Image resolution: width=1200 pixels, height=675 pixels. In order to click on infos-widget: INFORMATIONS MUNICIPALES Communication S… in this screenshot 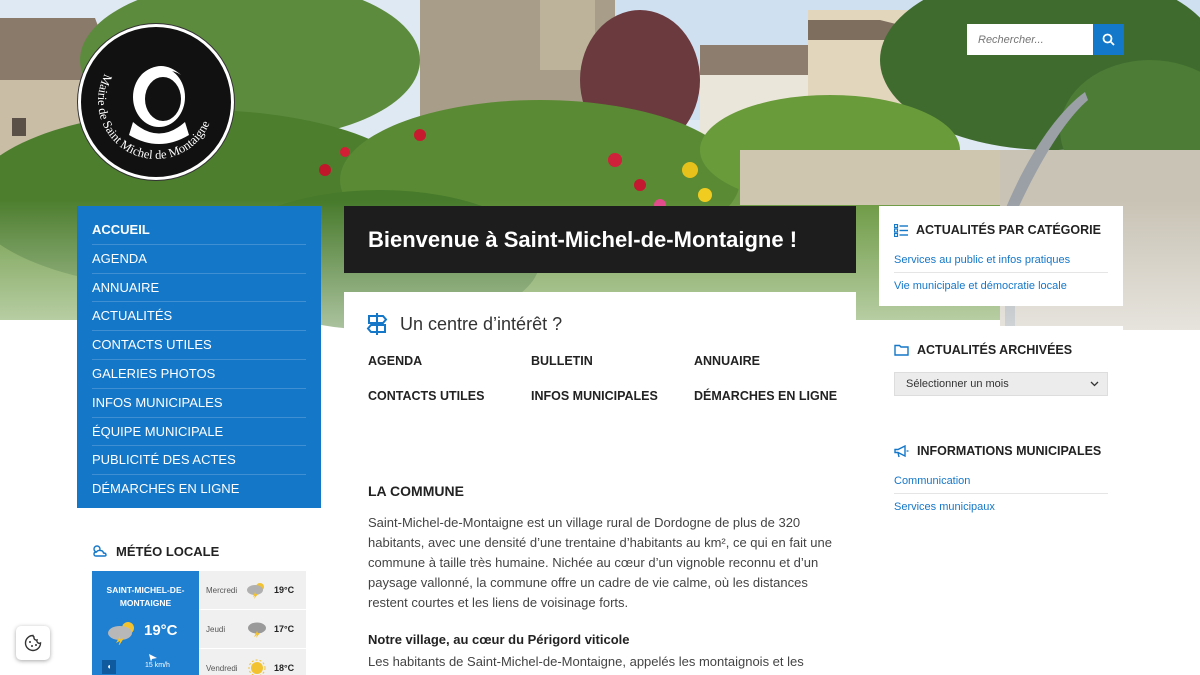, I will do `click(1001, 477)`.